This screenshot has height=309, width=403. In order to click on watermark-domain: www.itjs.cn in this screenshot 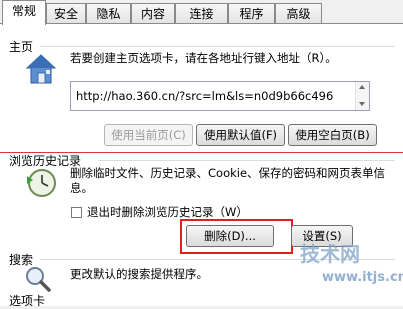, I will do `click(362, 277)`.